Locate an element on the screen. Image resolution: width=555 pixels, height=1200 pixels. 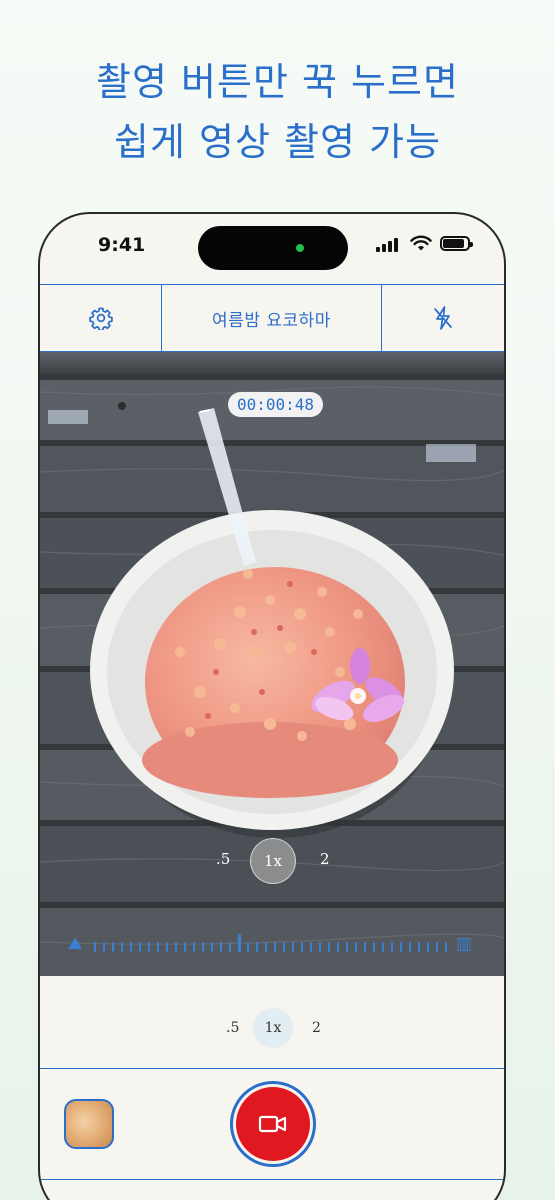
capture-bar is located at coordinates (272, 1124).